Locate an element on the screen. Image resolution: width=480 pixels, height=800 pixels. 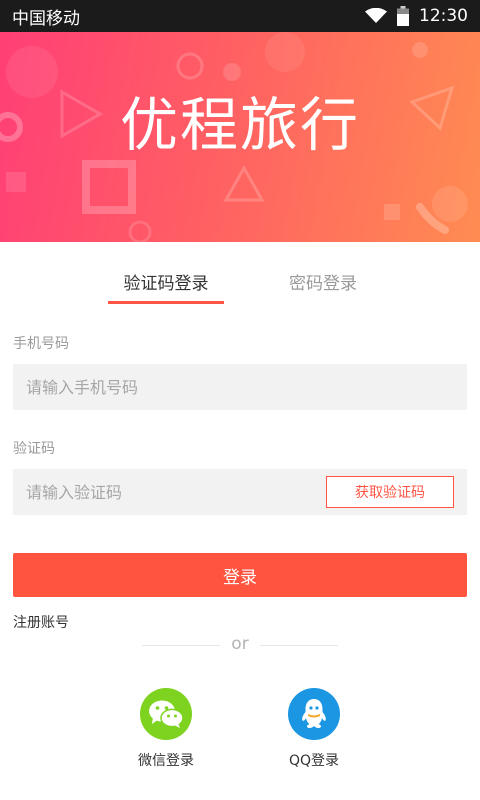
login-button: 登录 is located at coordinates (240, 575).